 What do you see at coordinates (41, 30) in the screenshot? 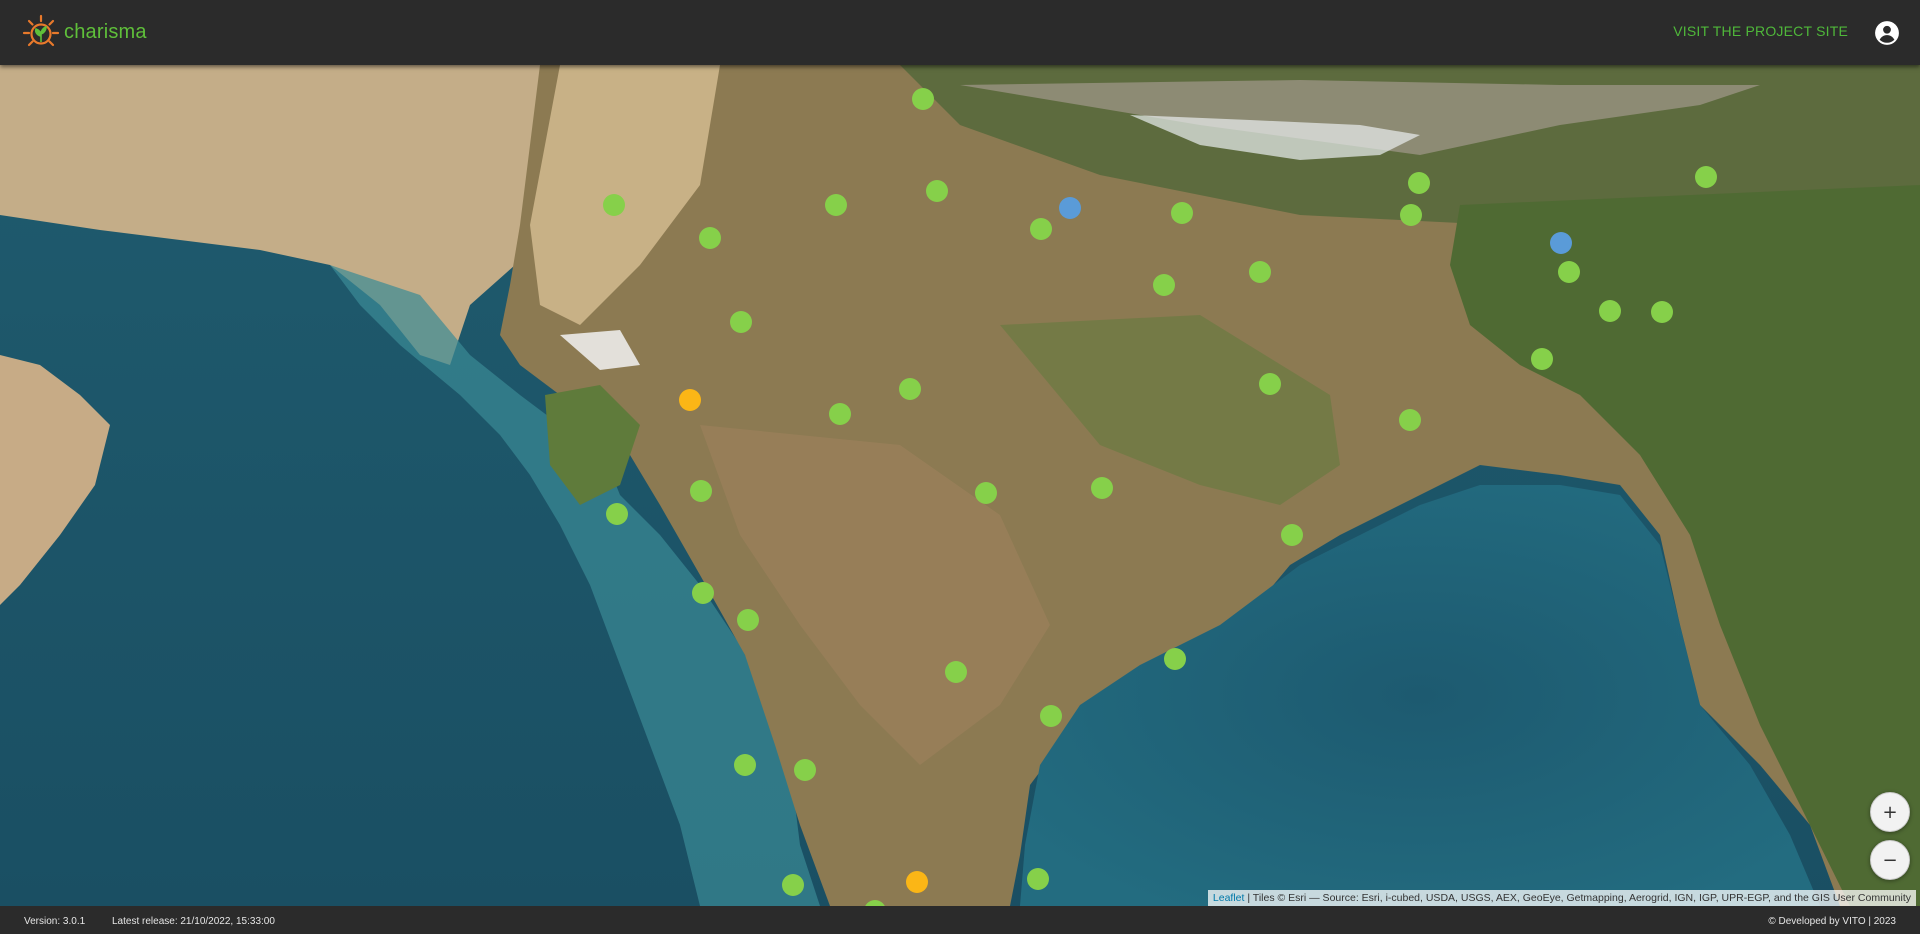
I see `sun-logo-icon` at bounding box center [41, 30].